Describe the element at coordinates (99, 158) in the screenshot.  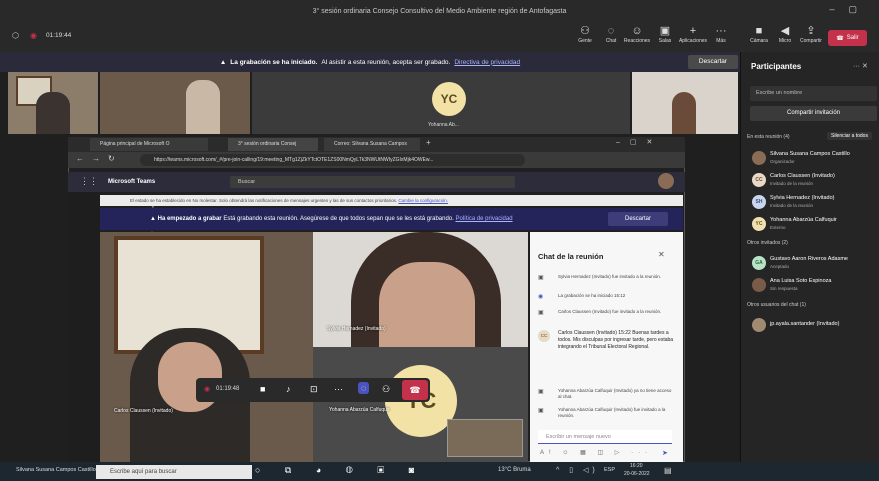
I see `nav-arrows-icon: ←→↻` at that location.